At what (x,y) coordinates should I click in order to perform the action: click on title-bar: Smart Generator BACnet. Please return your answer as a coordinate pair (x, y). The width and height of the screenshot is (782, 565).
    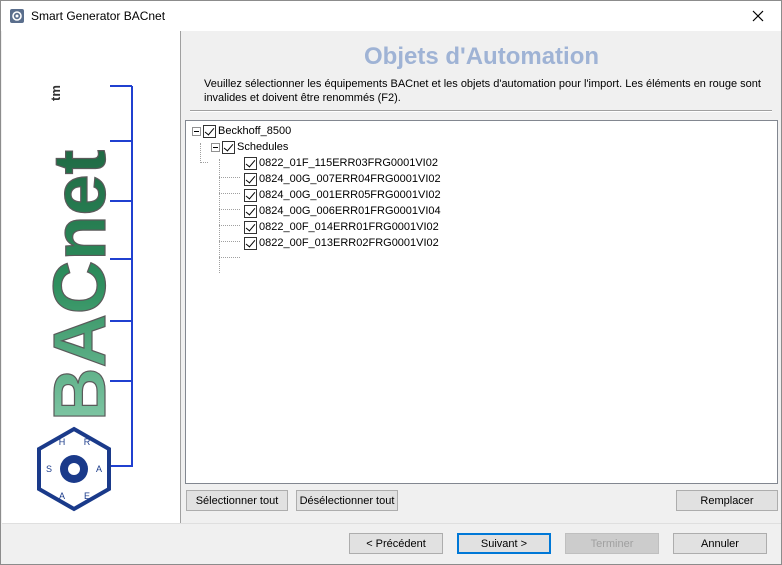
    Looking at the image, I should click on (391, 16).